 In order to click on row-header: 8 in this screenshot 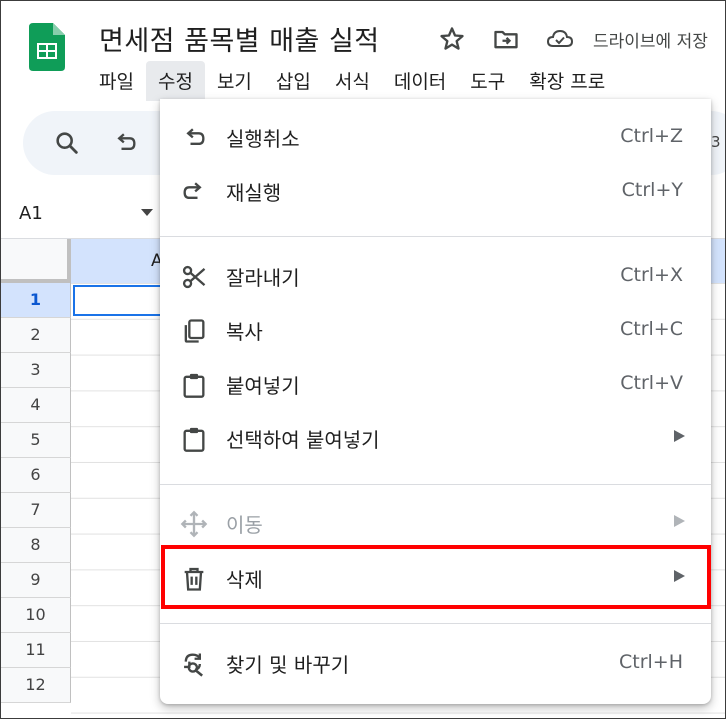, I will do `click(36, 545)`.